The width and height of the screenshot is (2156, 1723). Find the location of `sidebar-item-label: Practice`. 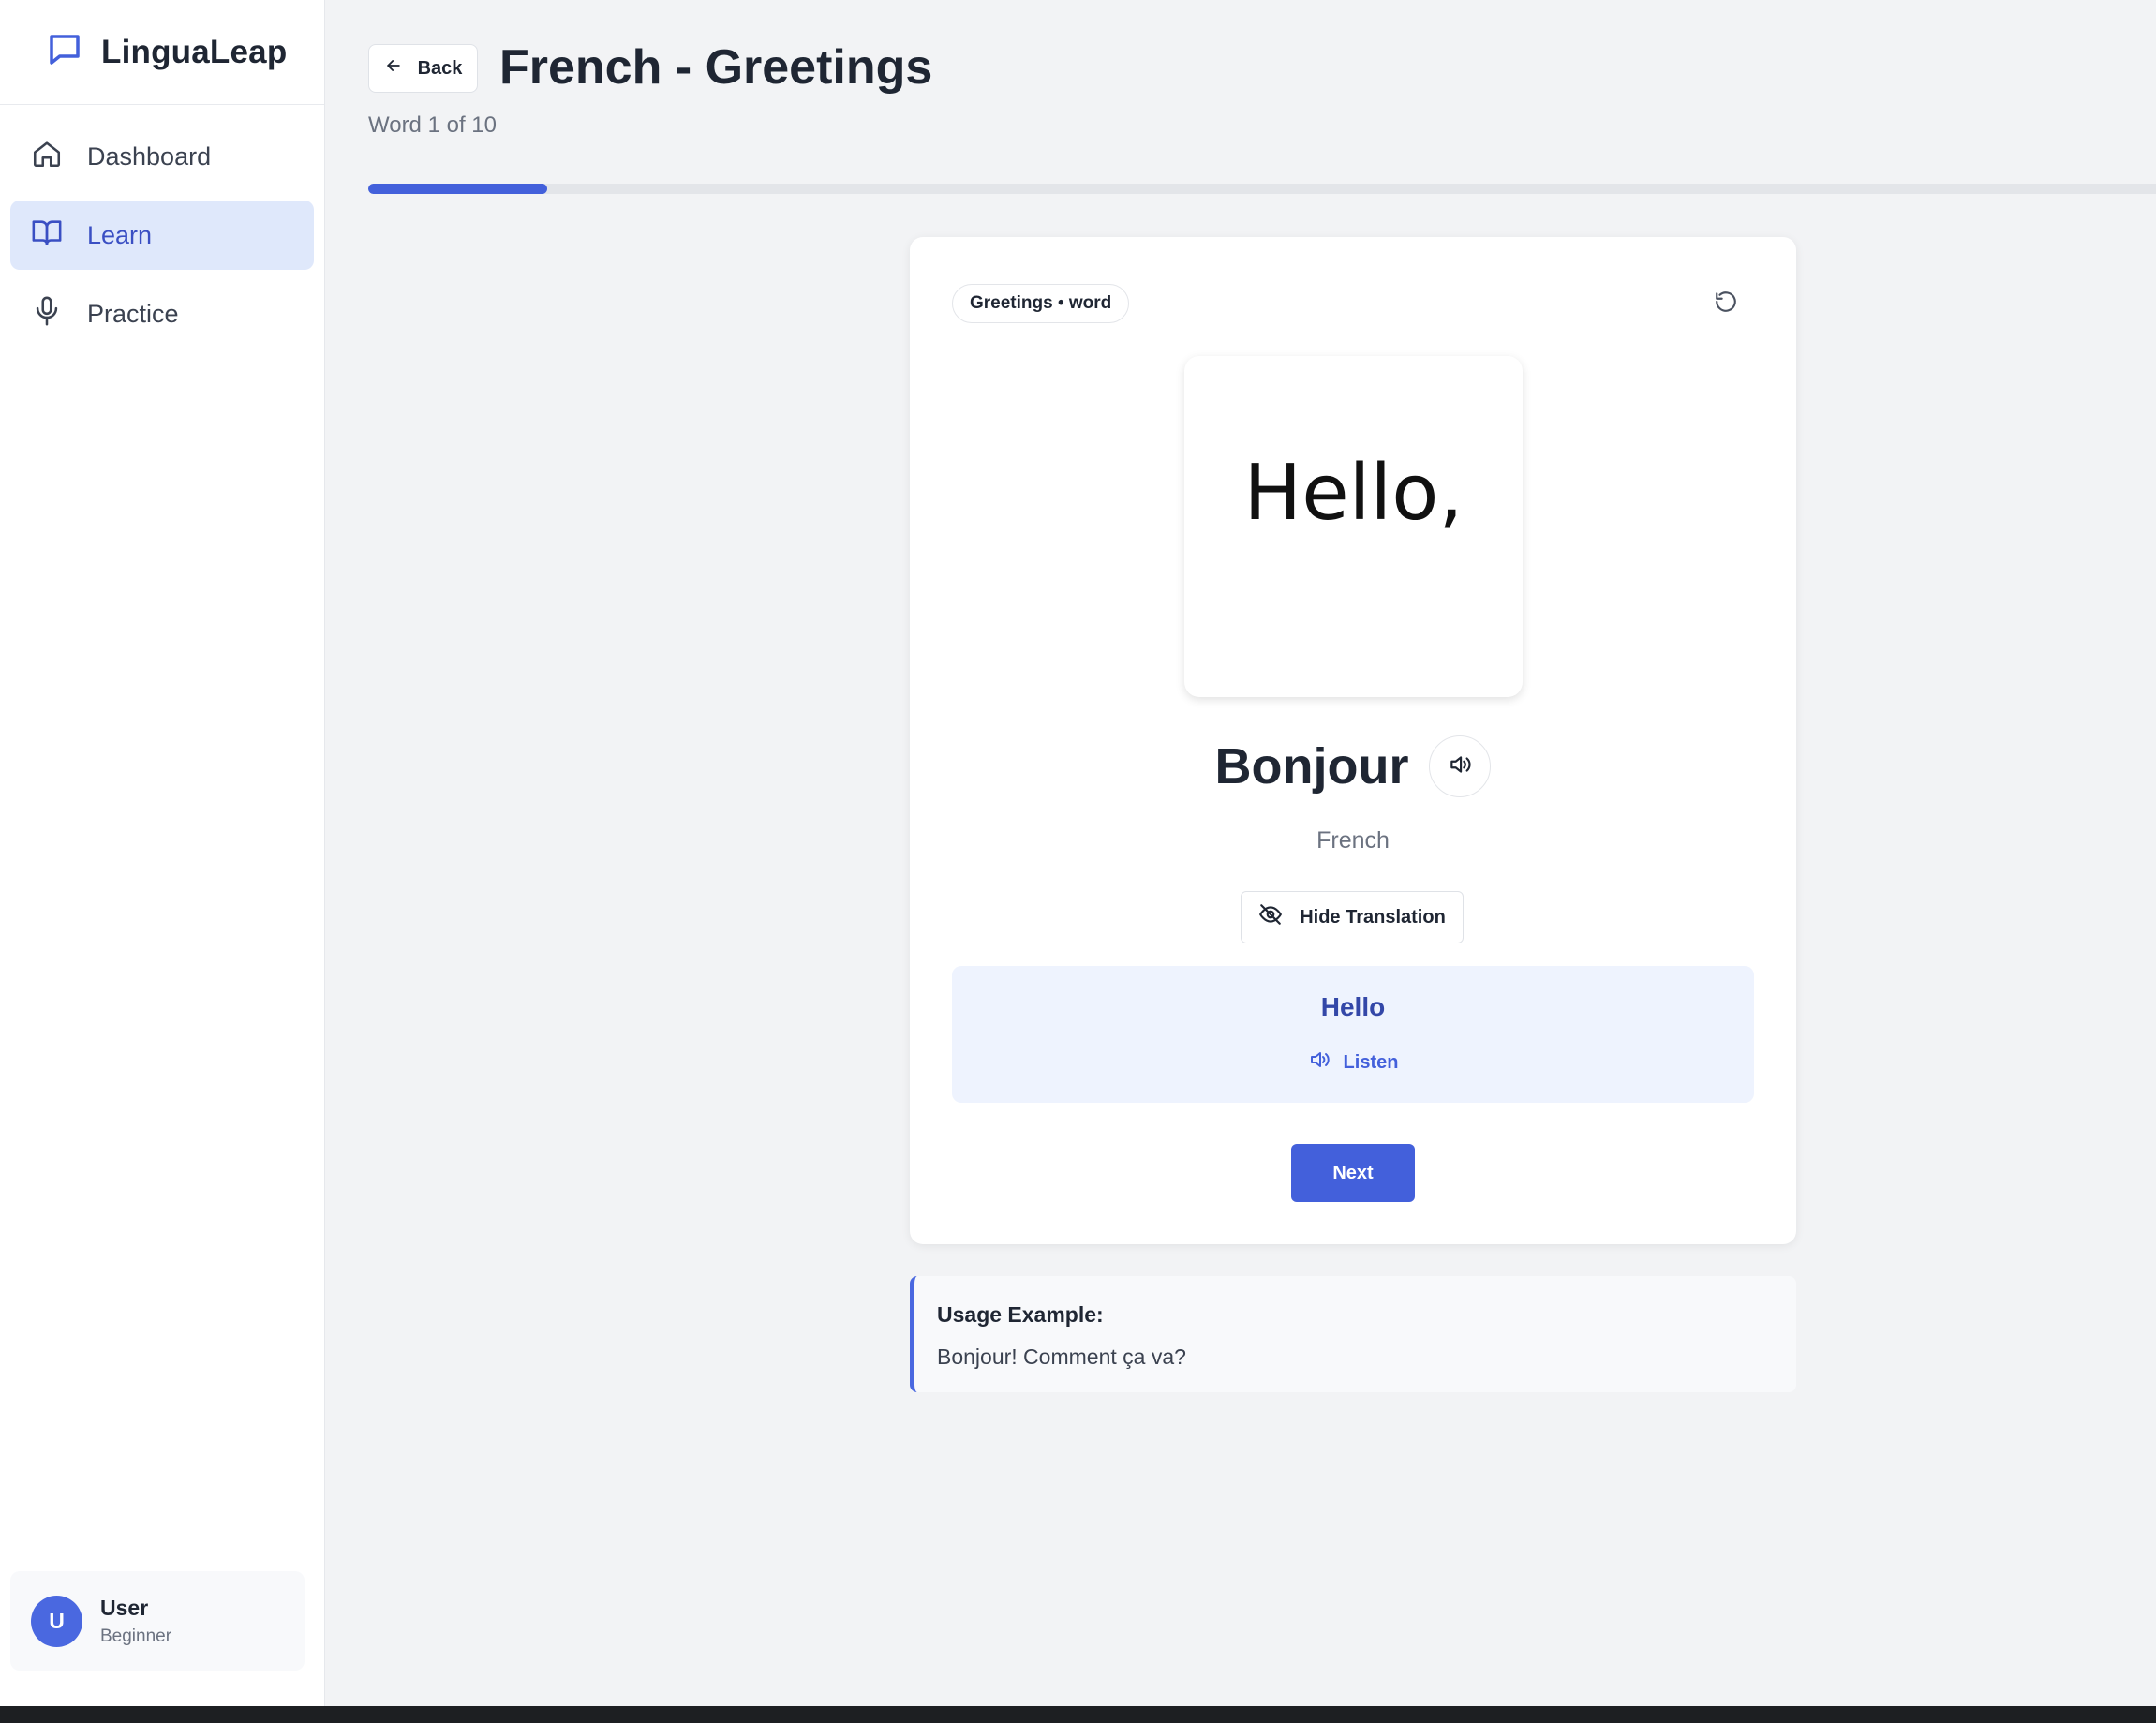

sidebar-item-label: Practice is located at coordinates (133, 313).